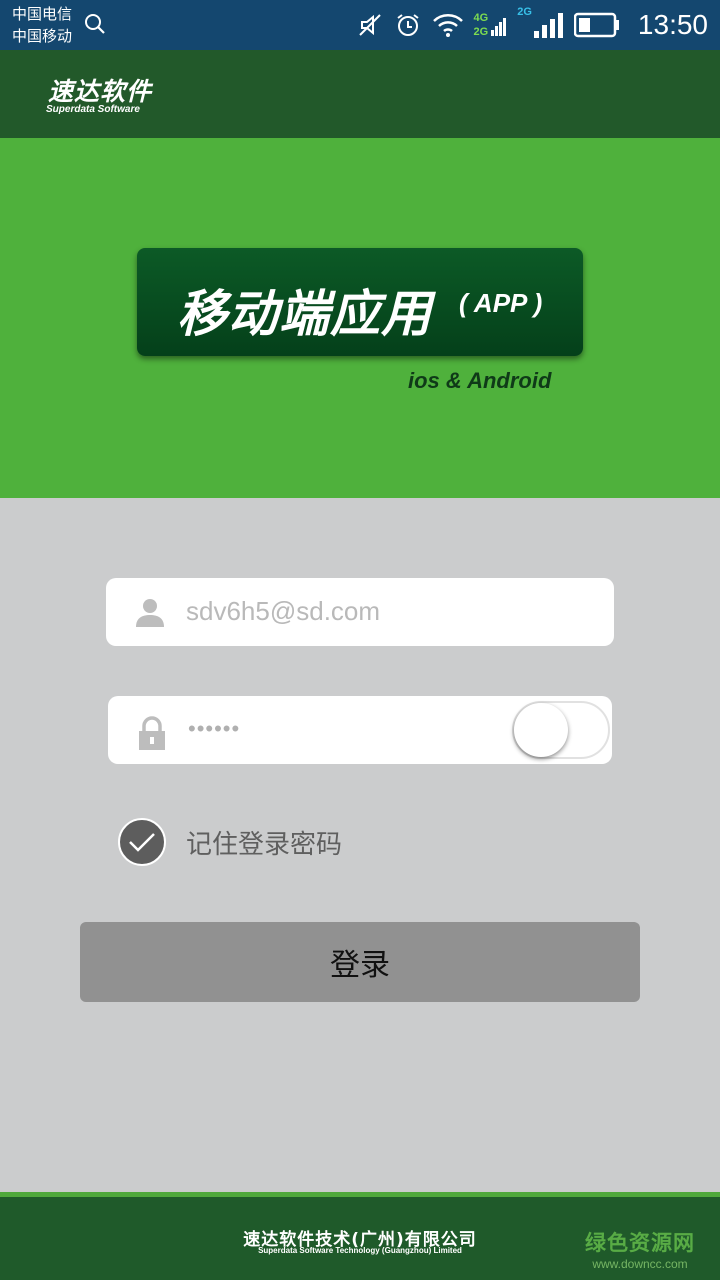 The height and width of the screenshot is (1280, 720). I want to click on carrier-names: 中国电信 中国移动, so click(42, 25).